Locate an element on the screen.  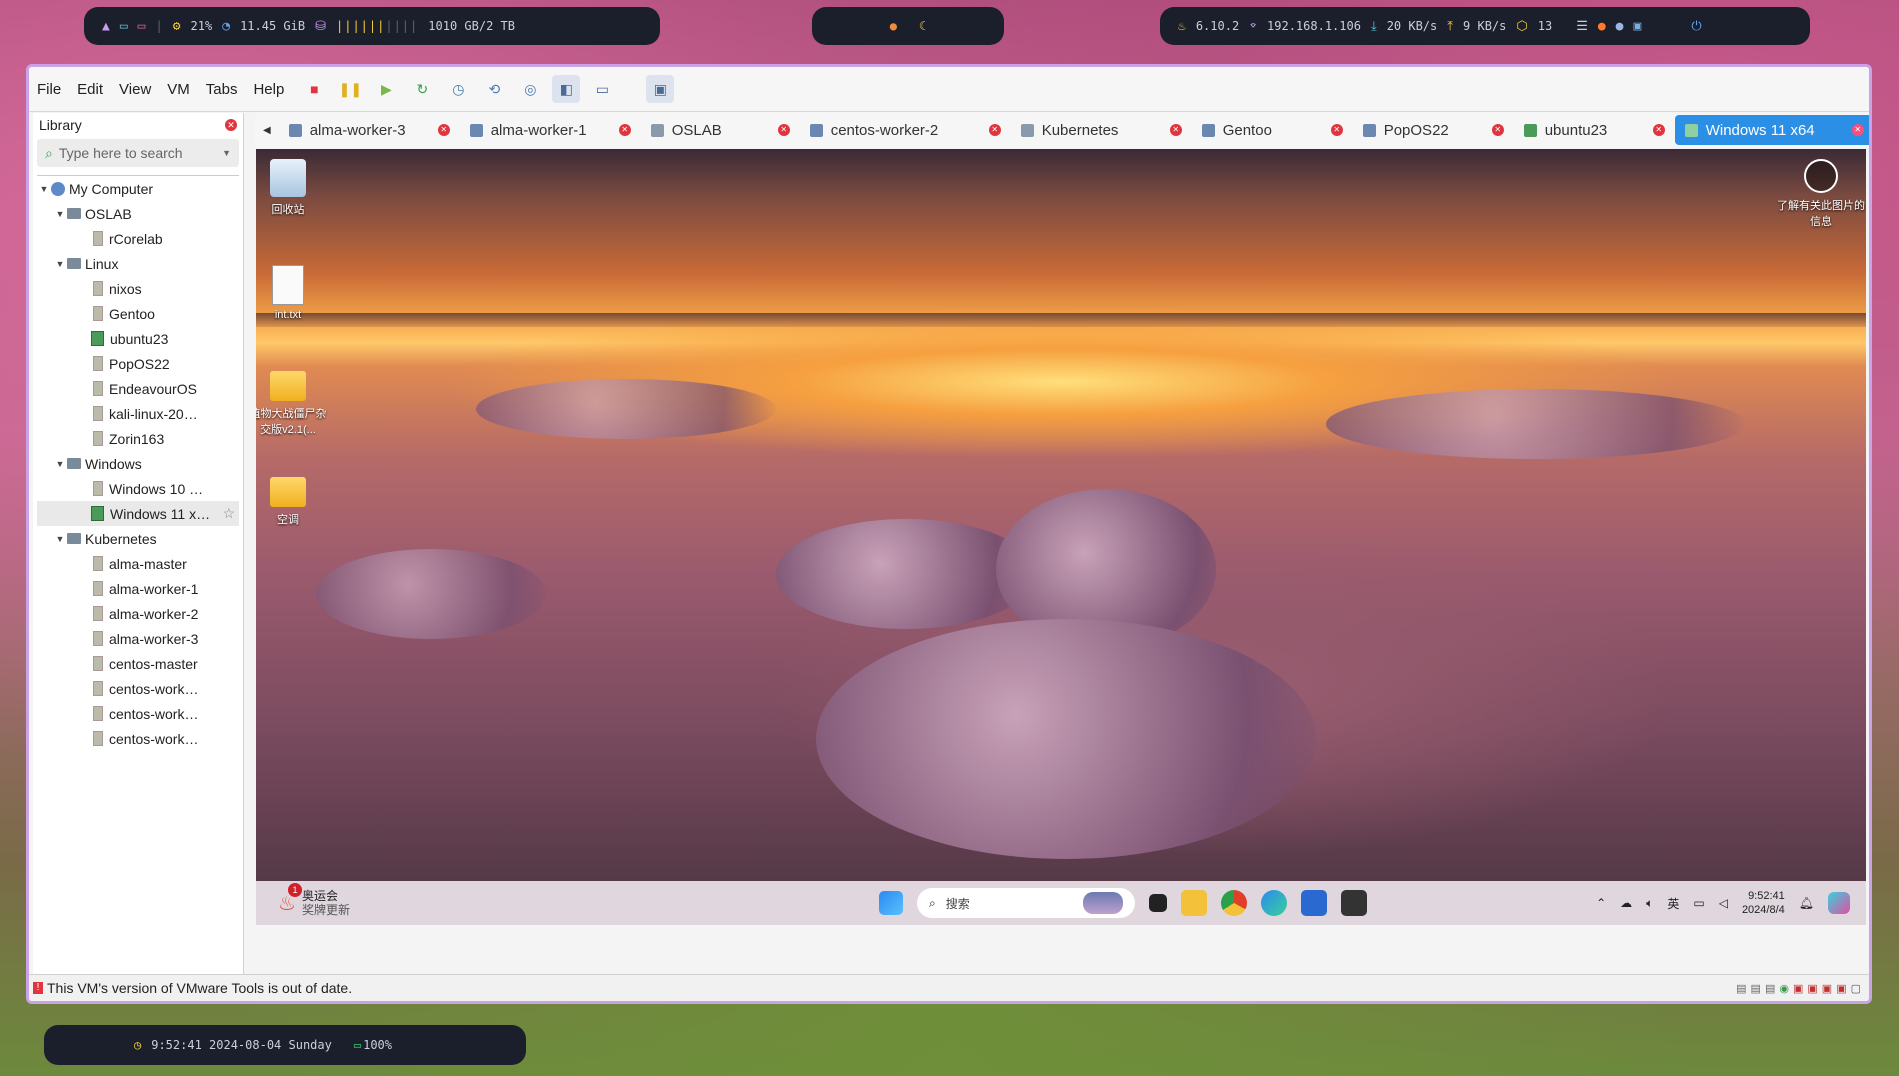
store-icon is located at coordinates (1314, 903).